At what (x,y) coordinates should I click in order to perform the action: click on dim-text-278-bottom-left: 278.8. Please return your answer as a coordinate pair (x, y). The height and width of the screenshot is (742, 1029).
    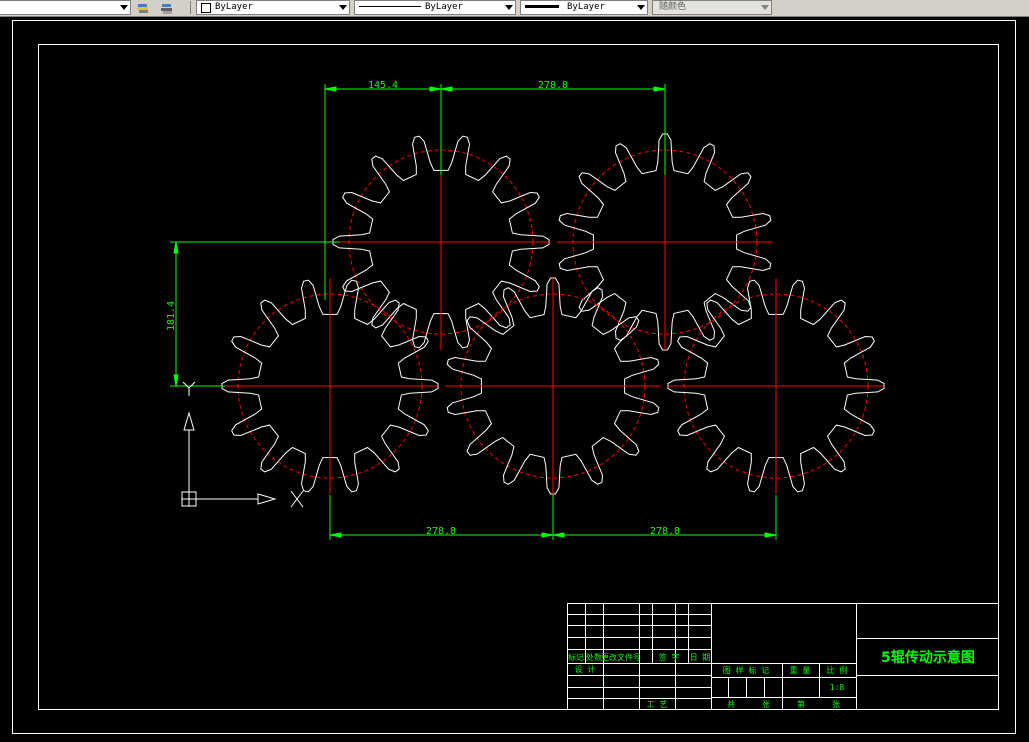
    Looking at the image, I should click on (441, 531).